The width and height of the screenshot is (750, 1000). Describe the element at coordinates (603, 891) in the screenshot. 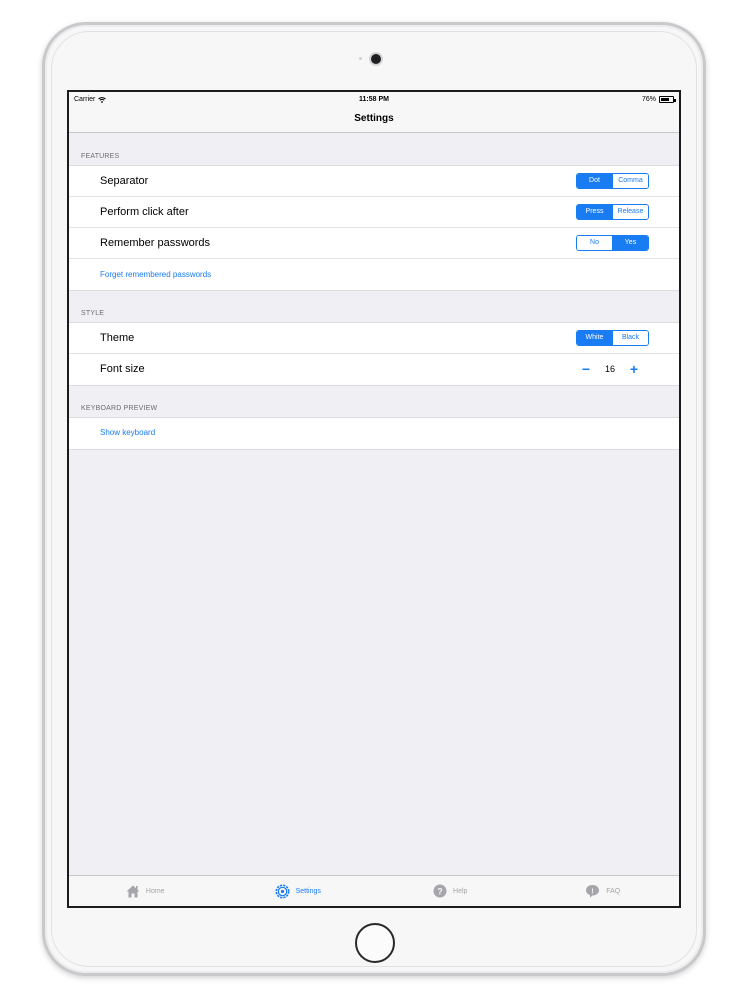

I see `tab-faq: ! FAQ` at that location.